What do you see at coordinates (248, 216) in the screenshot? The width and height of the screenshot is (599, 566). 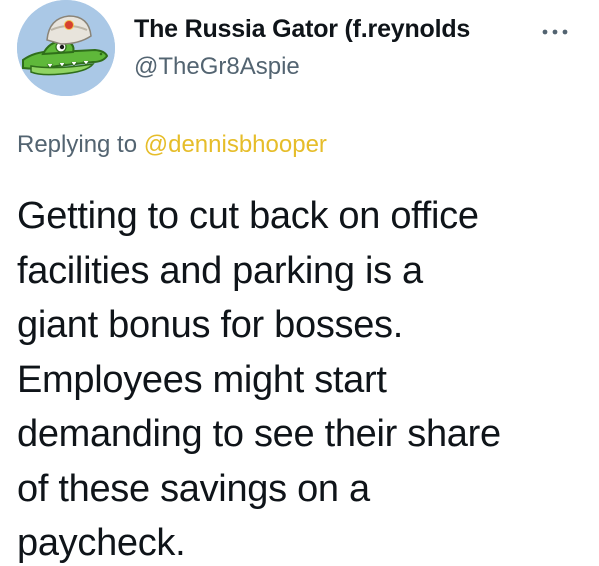 I see `tweet-text-line: Getting to cut back on office` at bounding box center [248, 216].